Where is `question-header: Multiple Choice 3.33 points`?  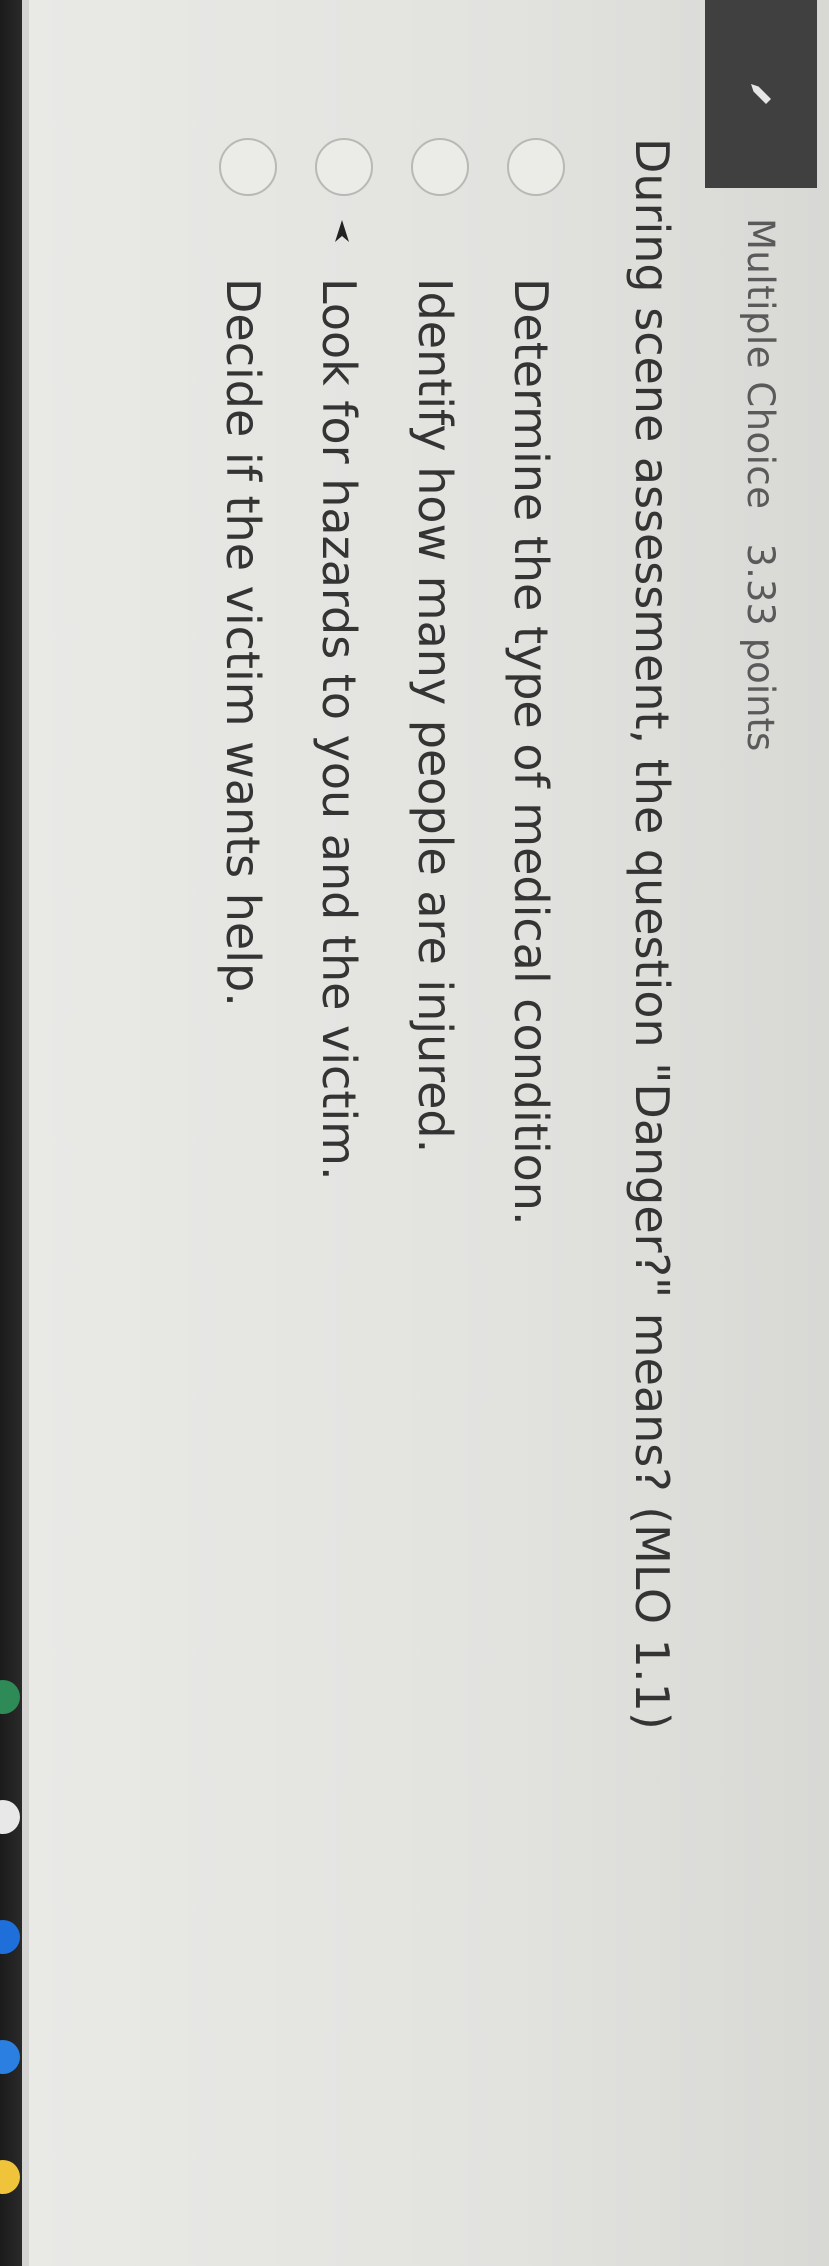
question-header: Multiple Choice 3.33 points is located at coordinates (761, 375).